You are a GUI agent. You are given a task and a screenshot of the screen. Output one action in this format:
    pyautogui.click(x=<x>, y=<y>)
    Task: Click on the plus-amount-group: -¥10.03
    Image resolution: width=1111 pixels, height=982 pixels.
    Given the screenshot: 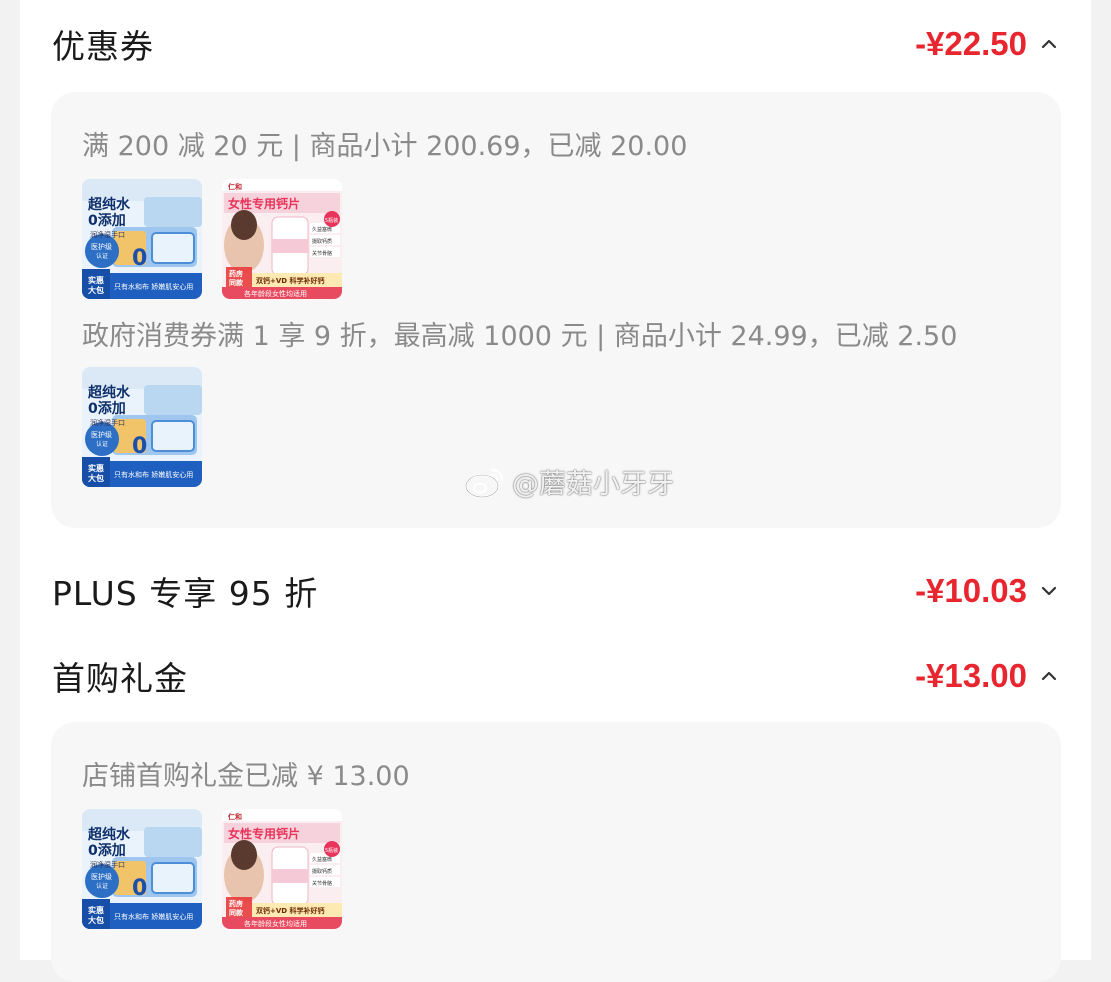 What is the action you would take?
    pyautogui.click(x=987, y=591)
    